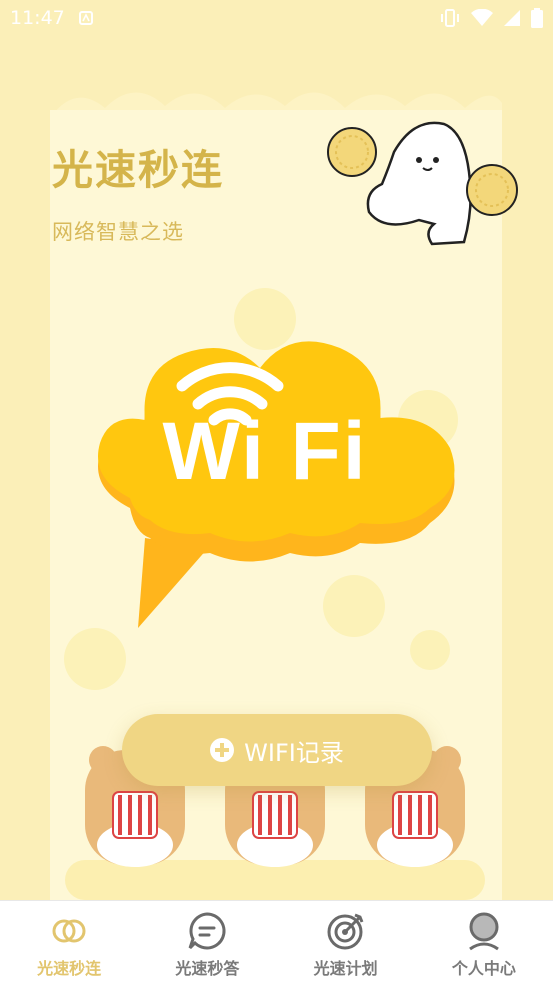  What do you see at coordinates (85, 18) in the screenshot?
I see `notification-a-icon` at bounding box center [85, 18].